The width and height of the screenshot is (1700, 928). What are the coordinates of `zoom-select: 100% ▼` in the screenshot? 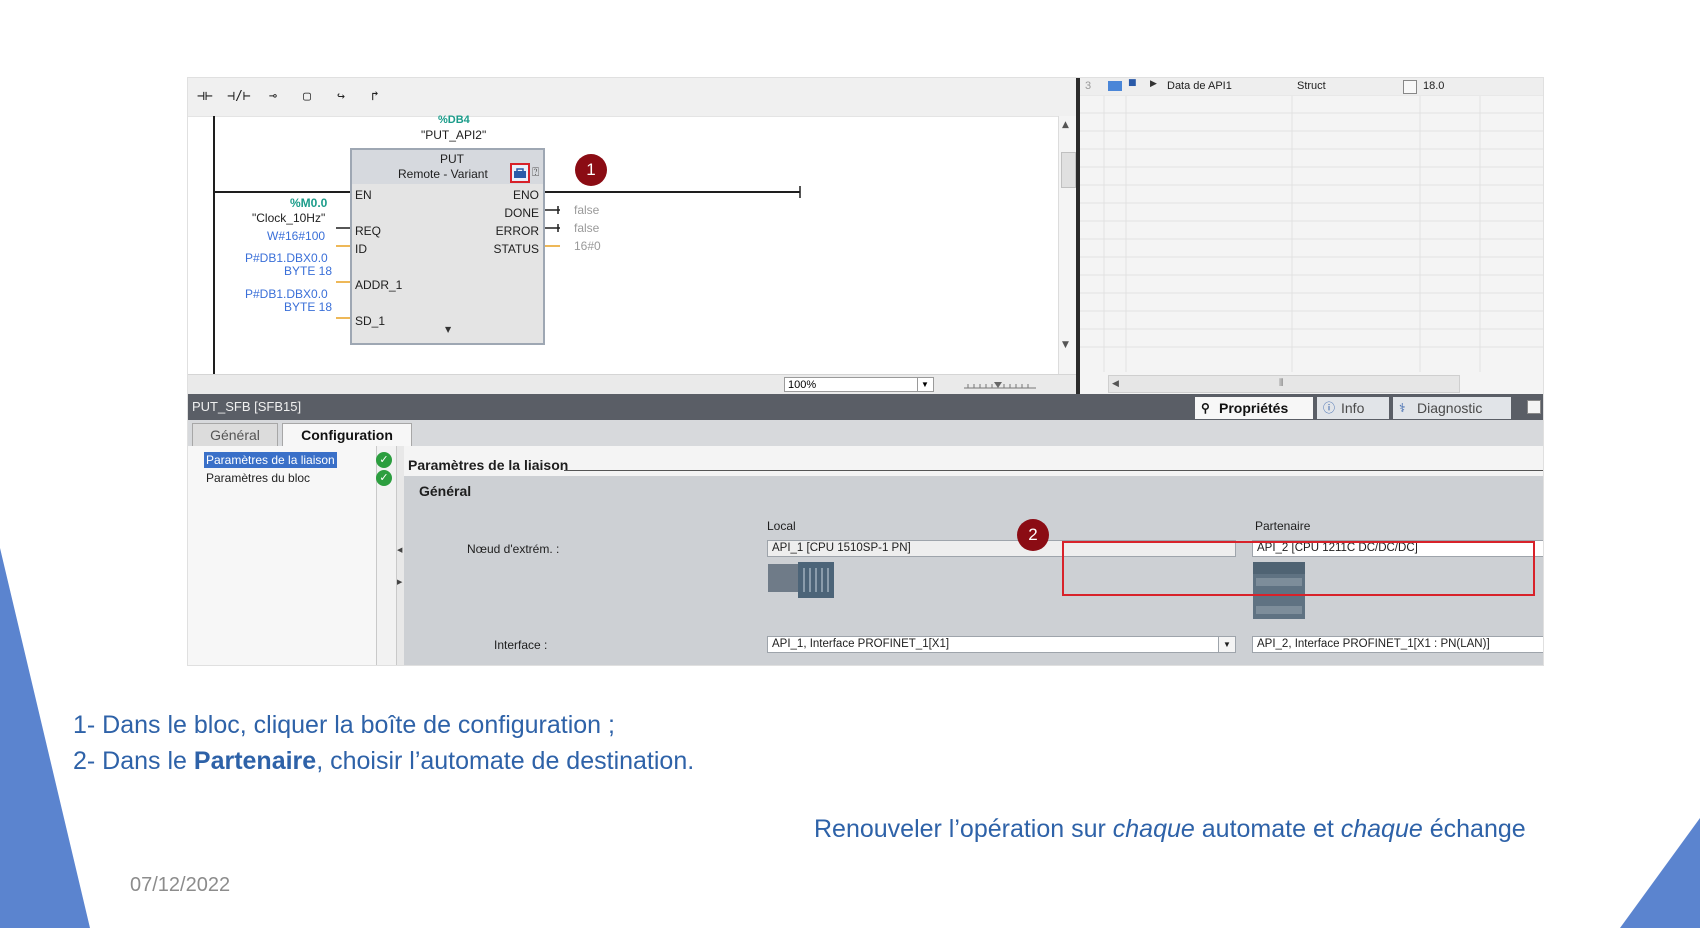 It's located at (859, 384).